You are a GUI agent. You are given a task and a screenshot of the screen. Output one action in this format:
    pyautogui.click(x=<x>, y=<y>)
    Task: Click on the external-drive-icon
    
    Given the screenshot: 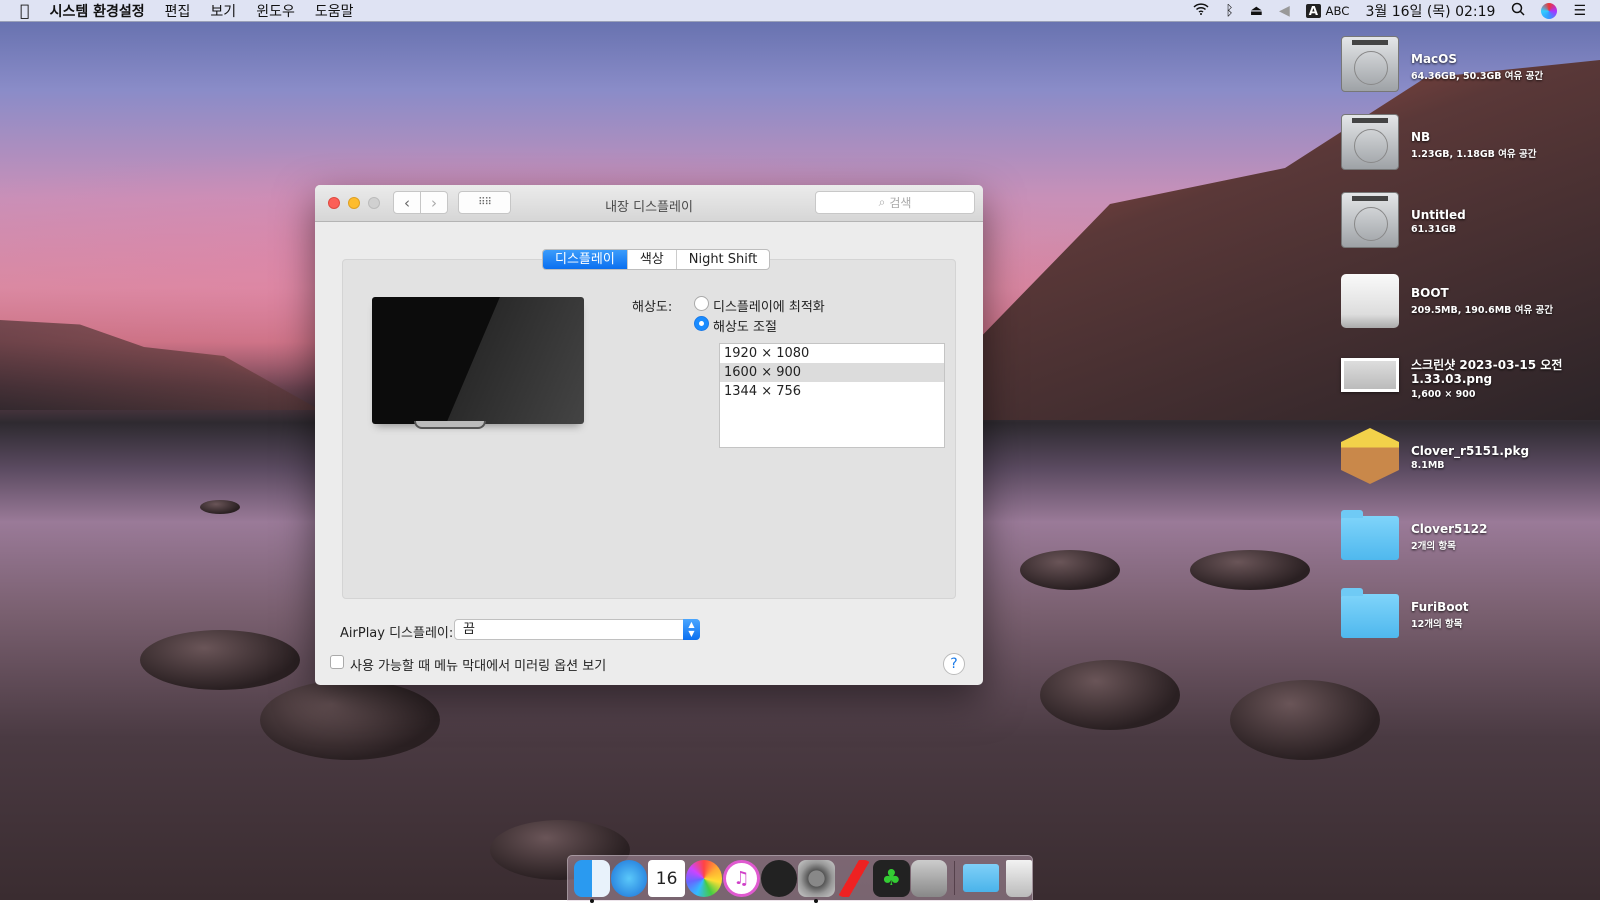 What is the action you would take?
    pyautogui.click(x=1370, y=301)
    